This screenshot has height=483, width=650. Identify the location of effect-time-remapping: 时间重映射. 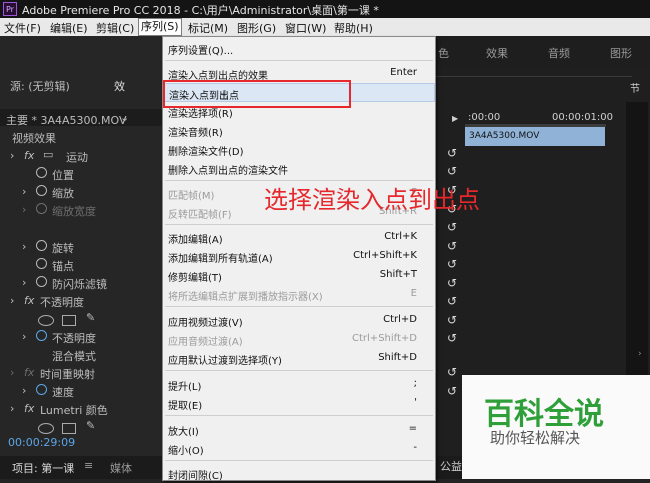
(67, 374).